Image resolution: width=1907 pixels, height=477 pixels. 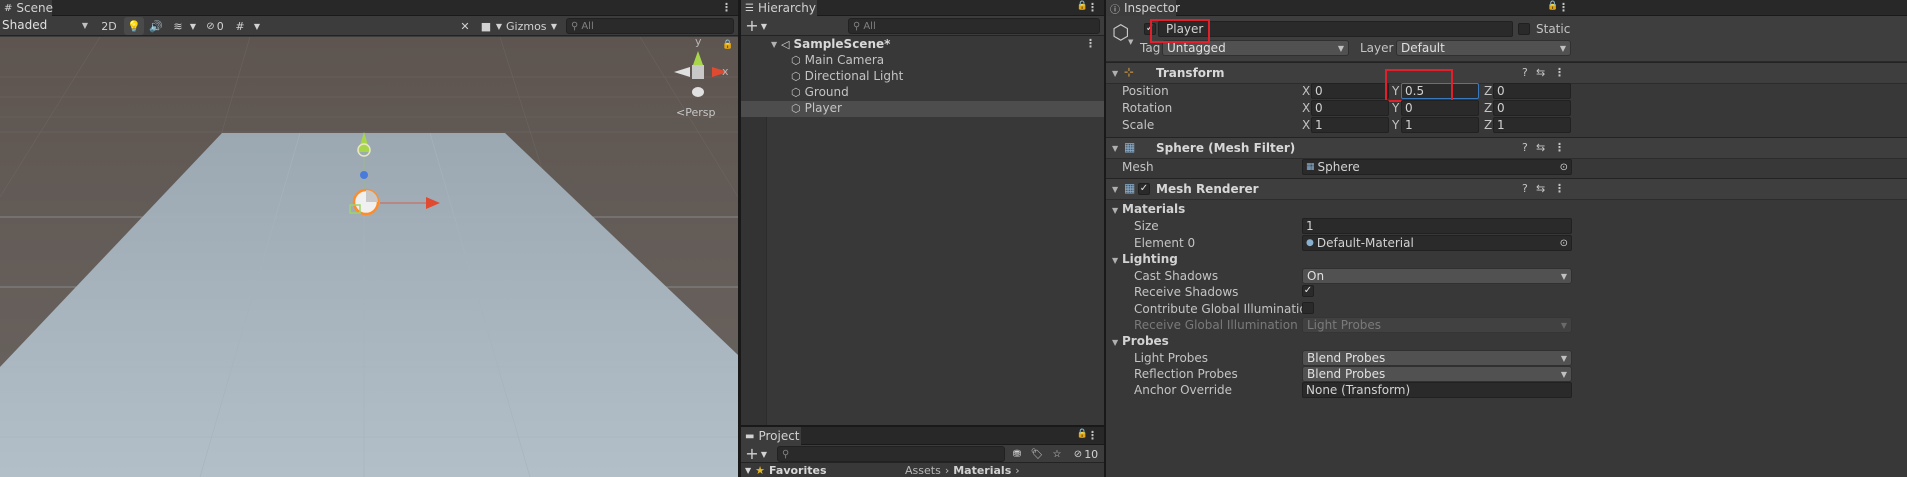 What do you see at coordinates (752, 453) in the screenshot?
I see `project-create-plus-icon: +` at bounding box center [752, 453].